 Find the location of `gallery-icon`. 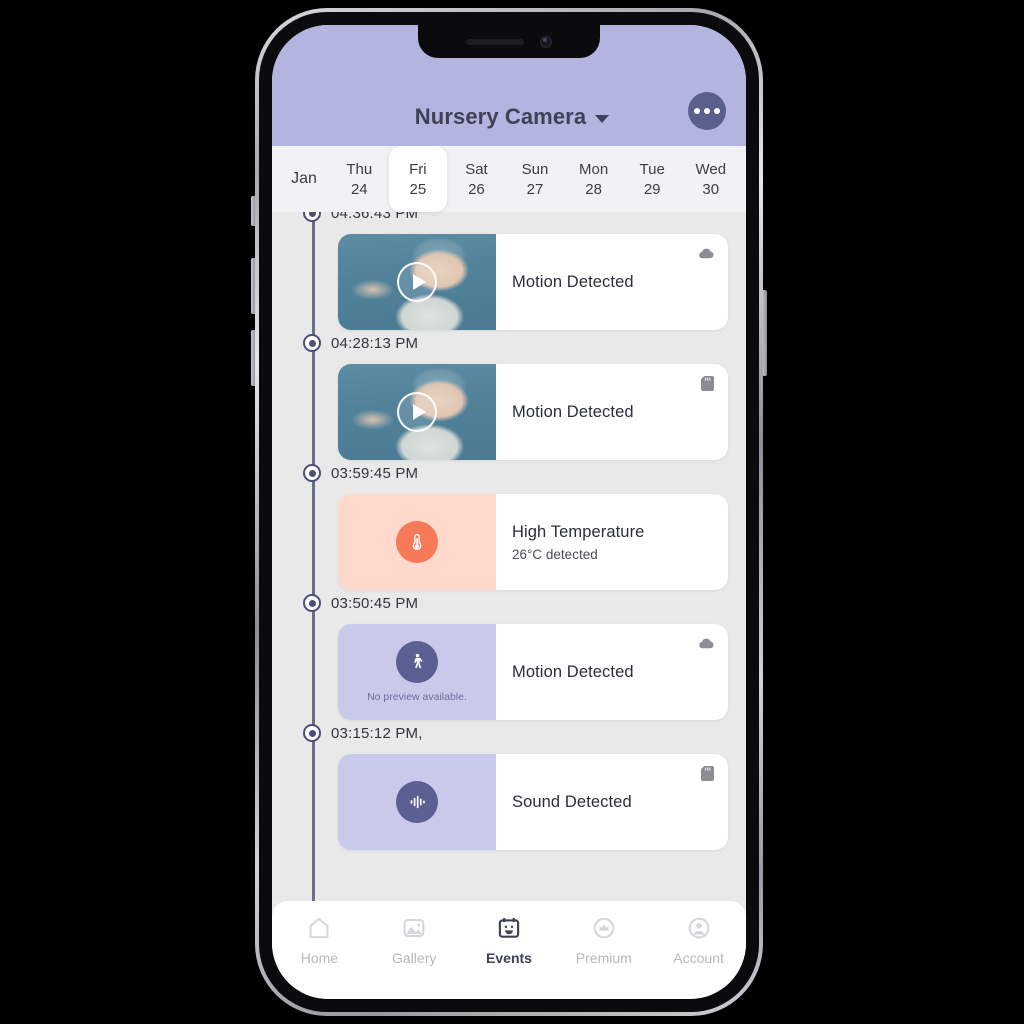

gallery-icon is located at coordinates (414, 928).